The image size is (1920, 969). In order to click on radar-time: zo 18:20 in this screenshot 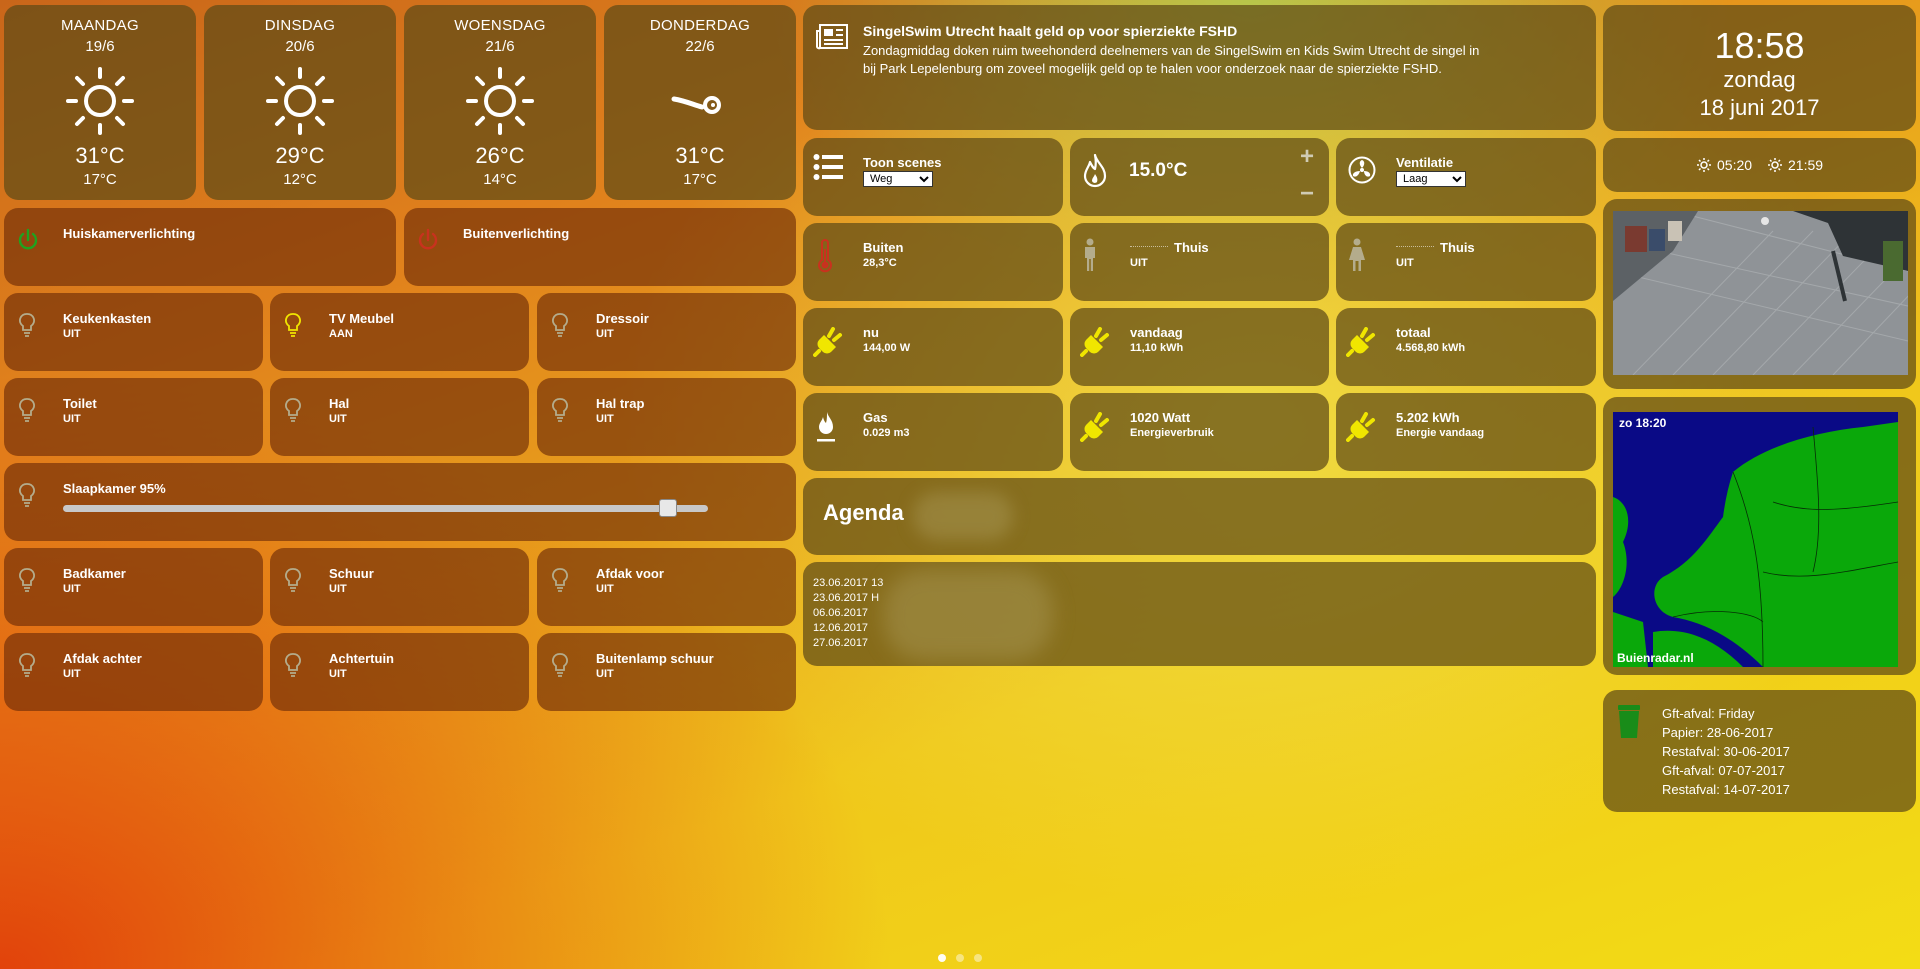, I will do `click(1643, 423)`.